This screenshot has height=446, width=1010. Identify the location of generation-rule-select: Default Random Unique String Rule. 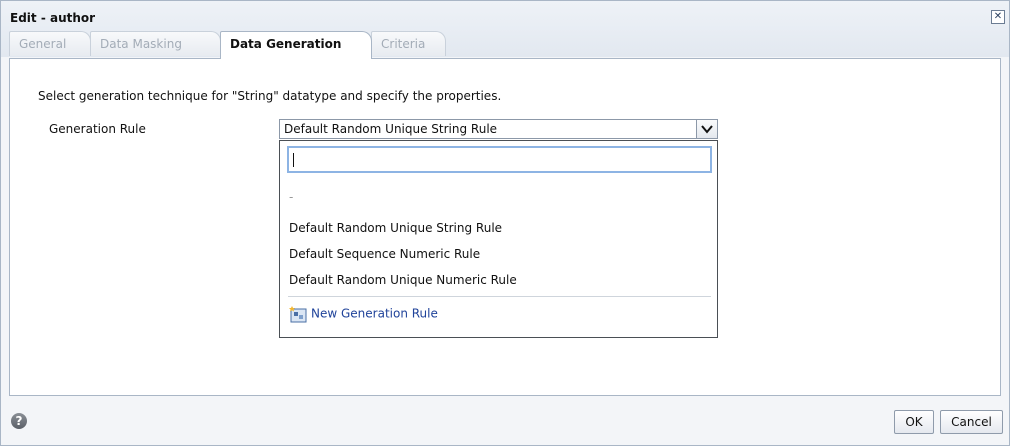
(498, 129).